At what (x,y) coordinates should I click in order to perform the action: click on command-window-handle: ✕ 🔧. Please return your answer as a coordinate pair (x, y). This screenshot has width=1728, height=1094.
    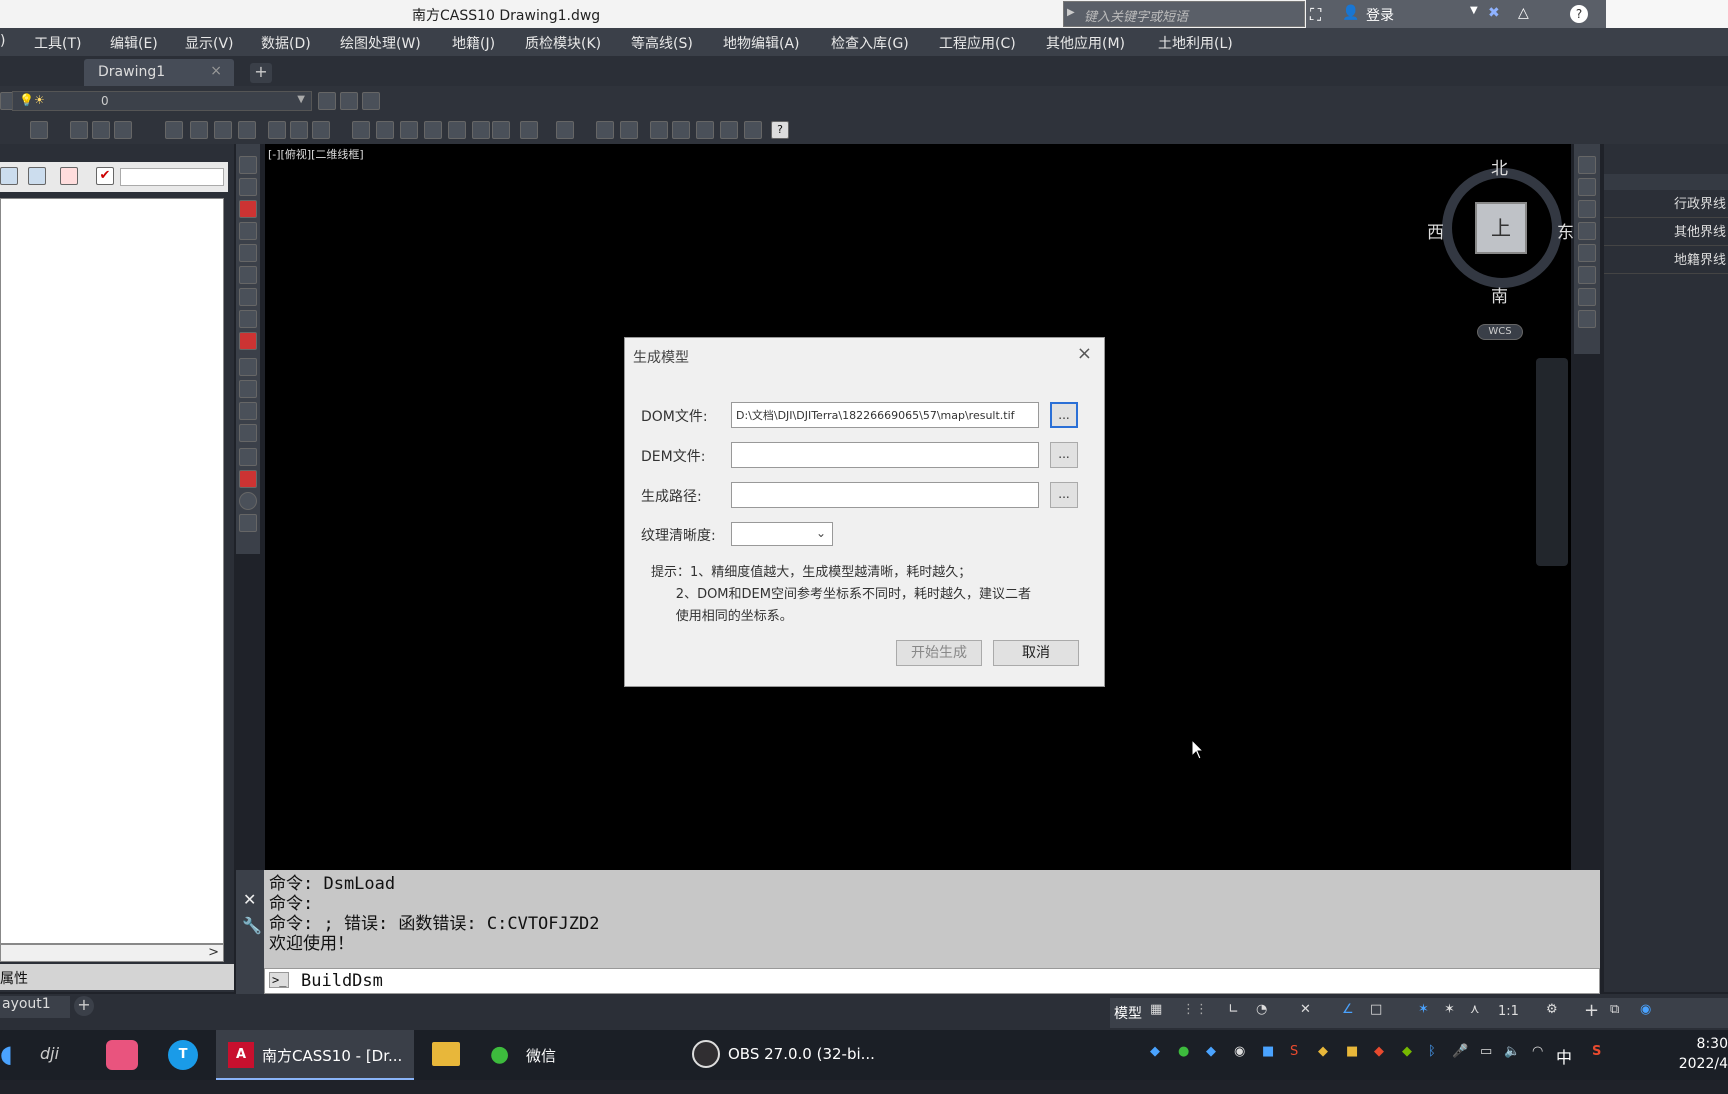
    Looking at the image, I should click on (250, 932).